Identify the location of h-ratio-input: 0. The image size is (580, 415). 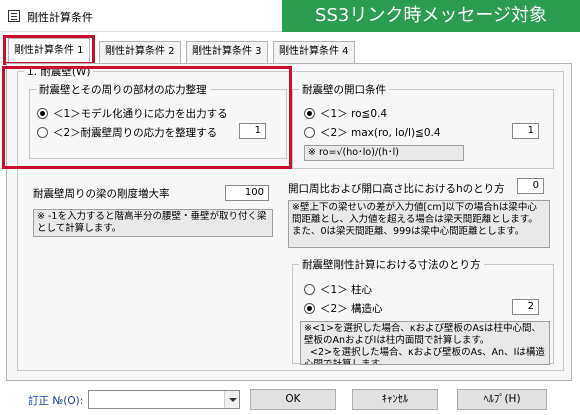
(530, 186).